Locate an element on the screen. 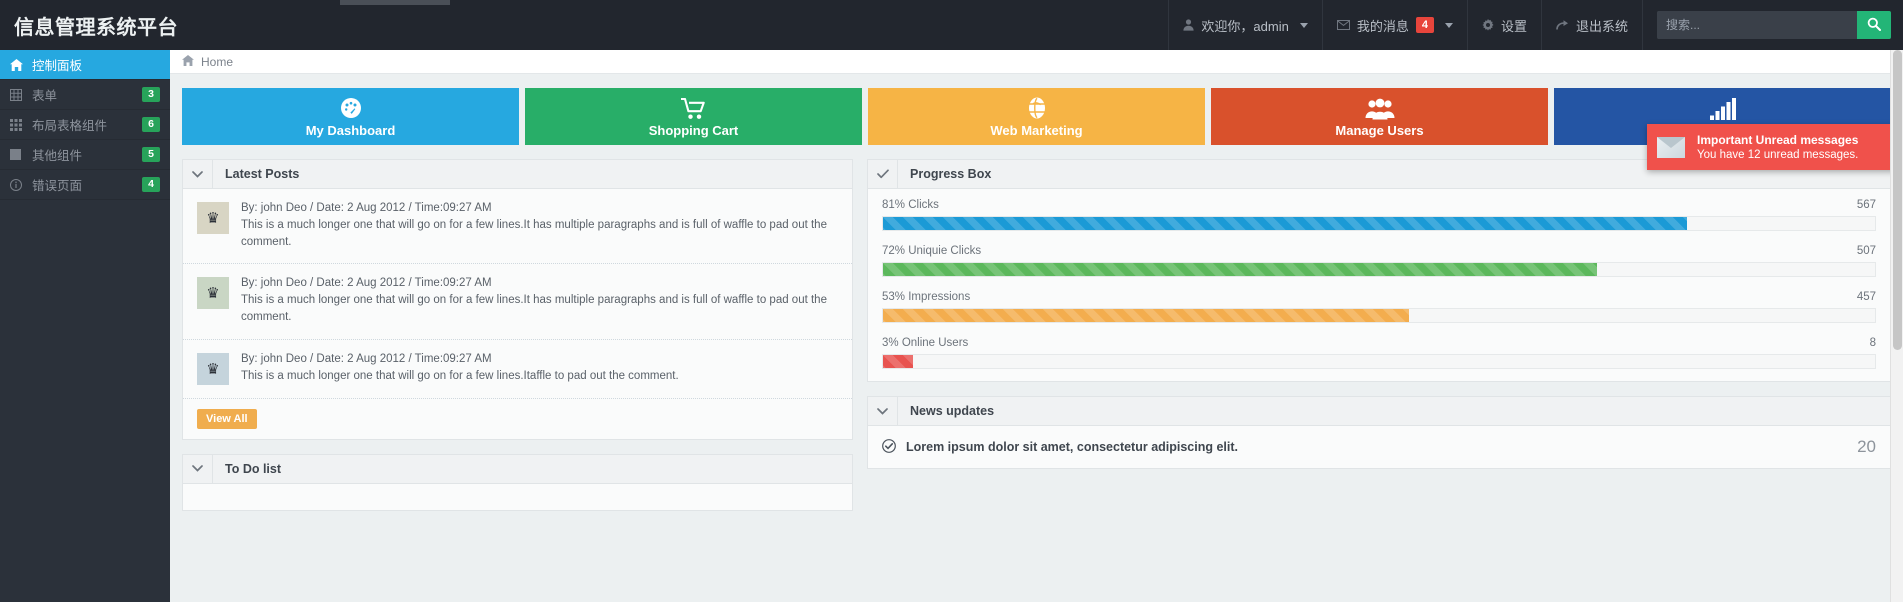  toast-title: Important Unread messages is located at coordinates (1778, 140).